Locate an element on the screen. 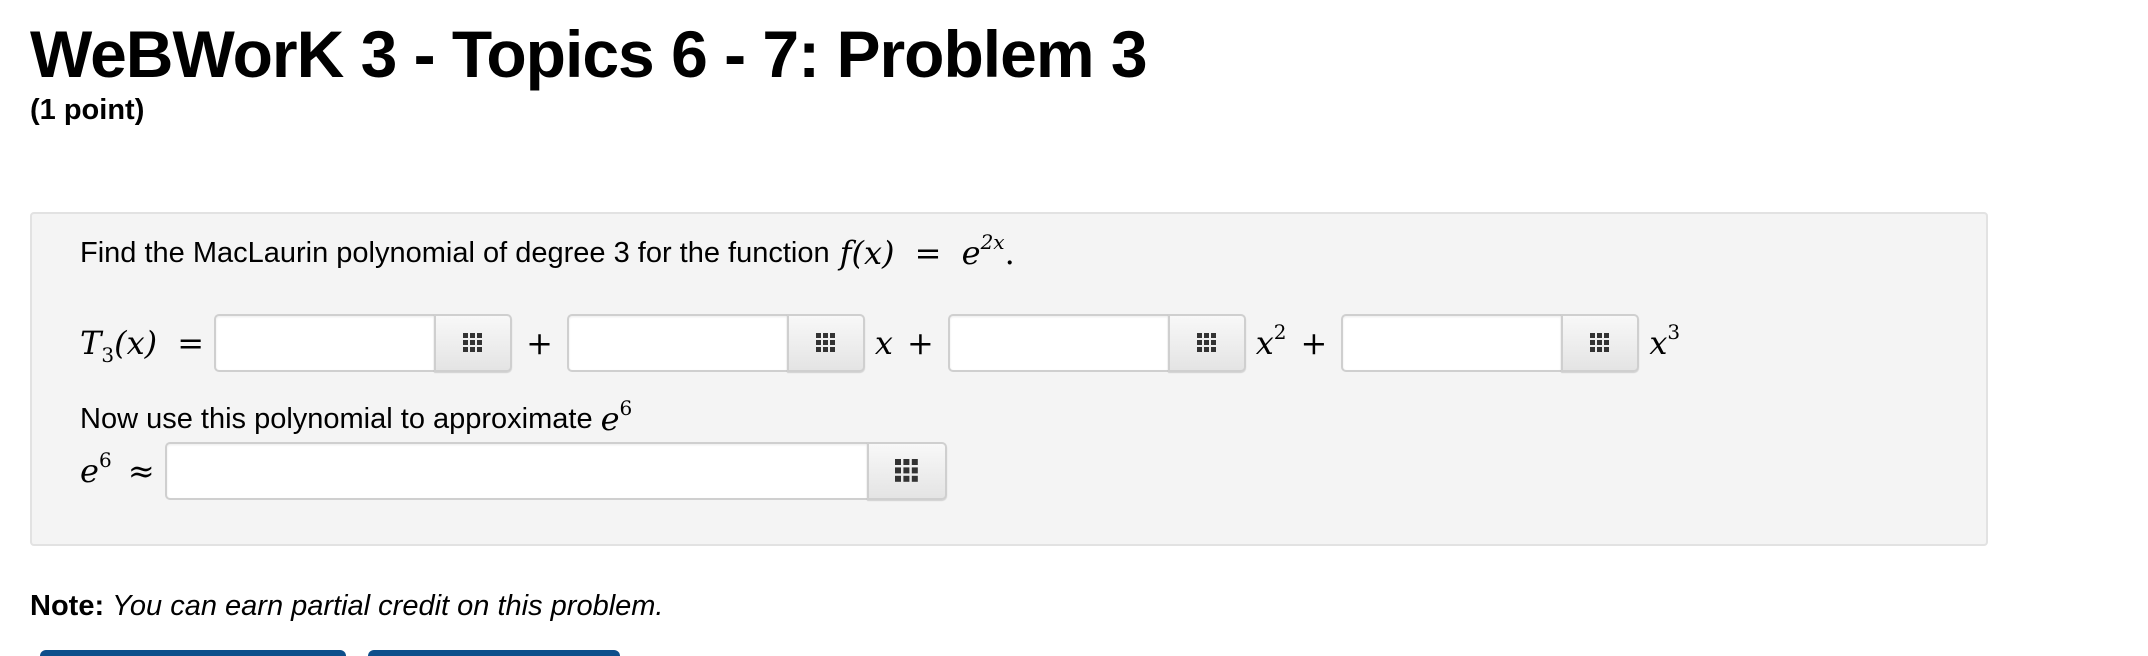 Image resolution: width=2148 pixels, height=656 pixels. term-x2: x2 is located at coordinates (1271, 341).